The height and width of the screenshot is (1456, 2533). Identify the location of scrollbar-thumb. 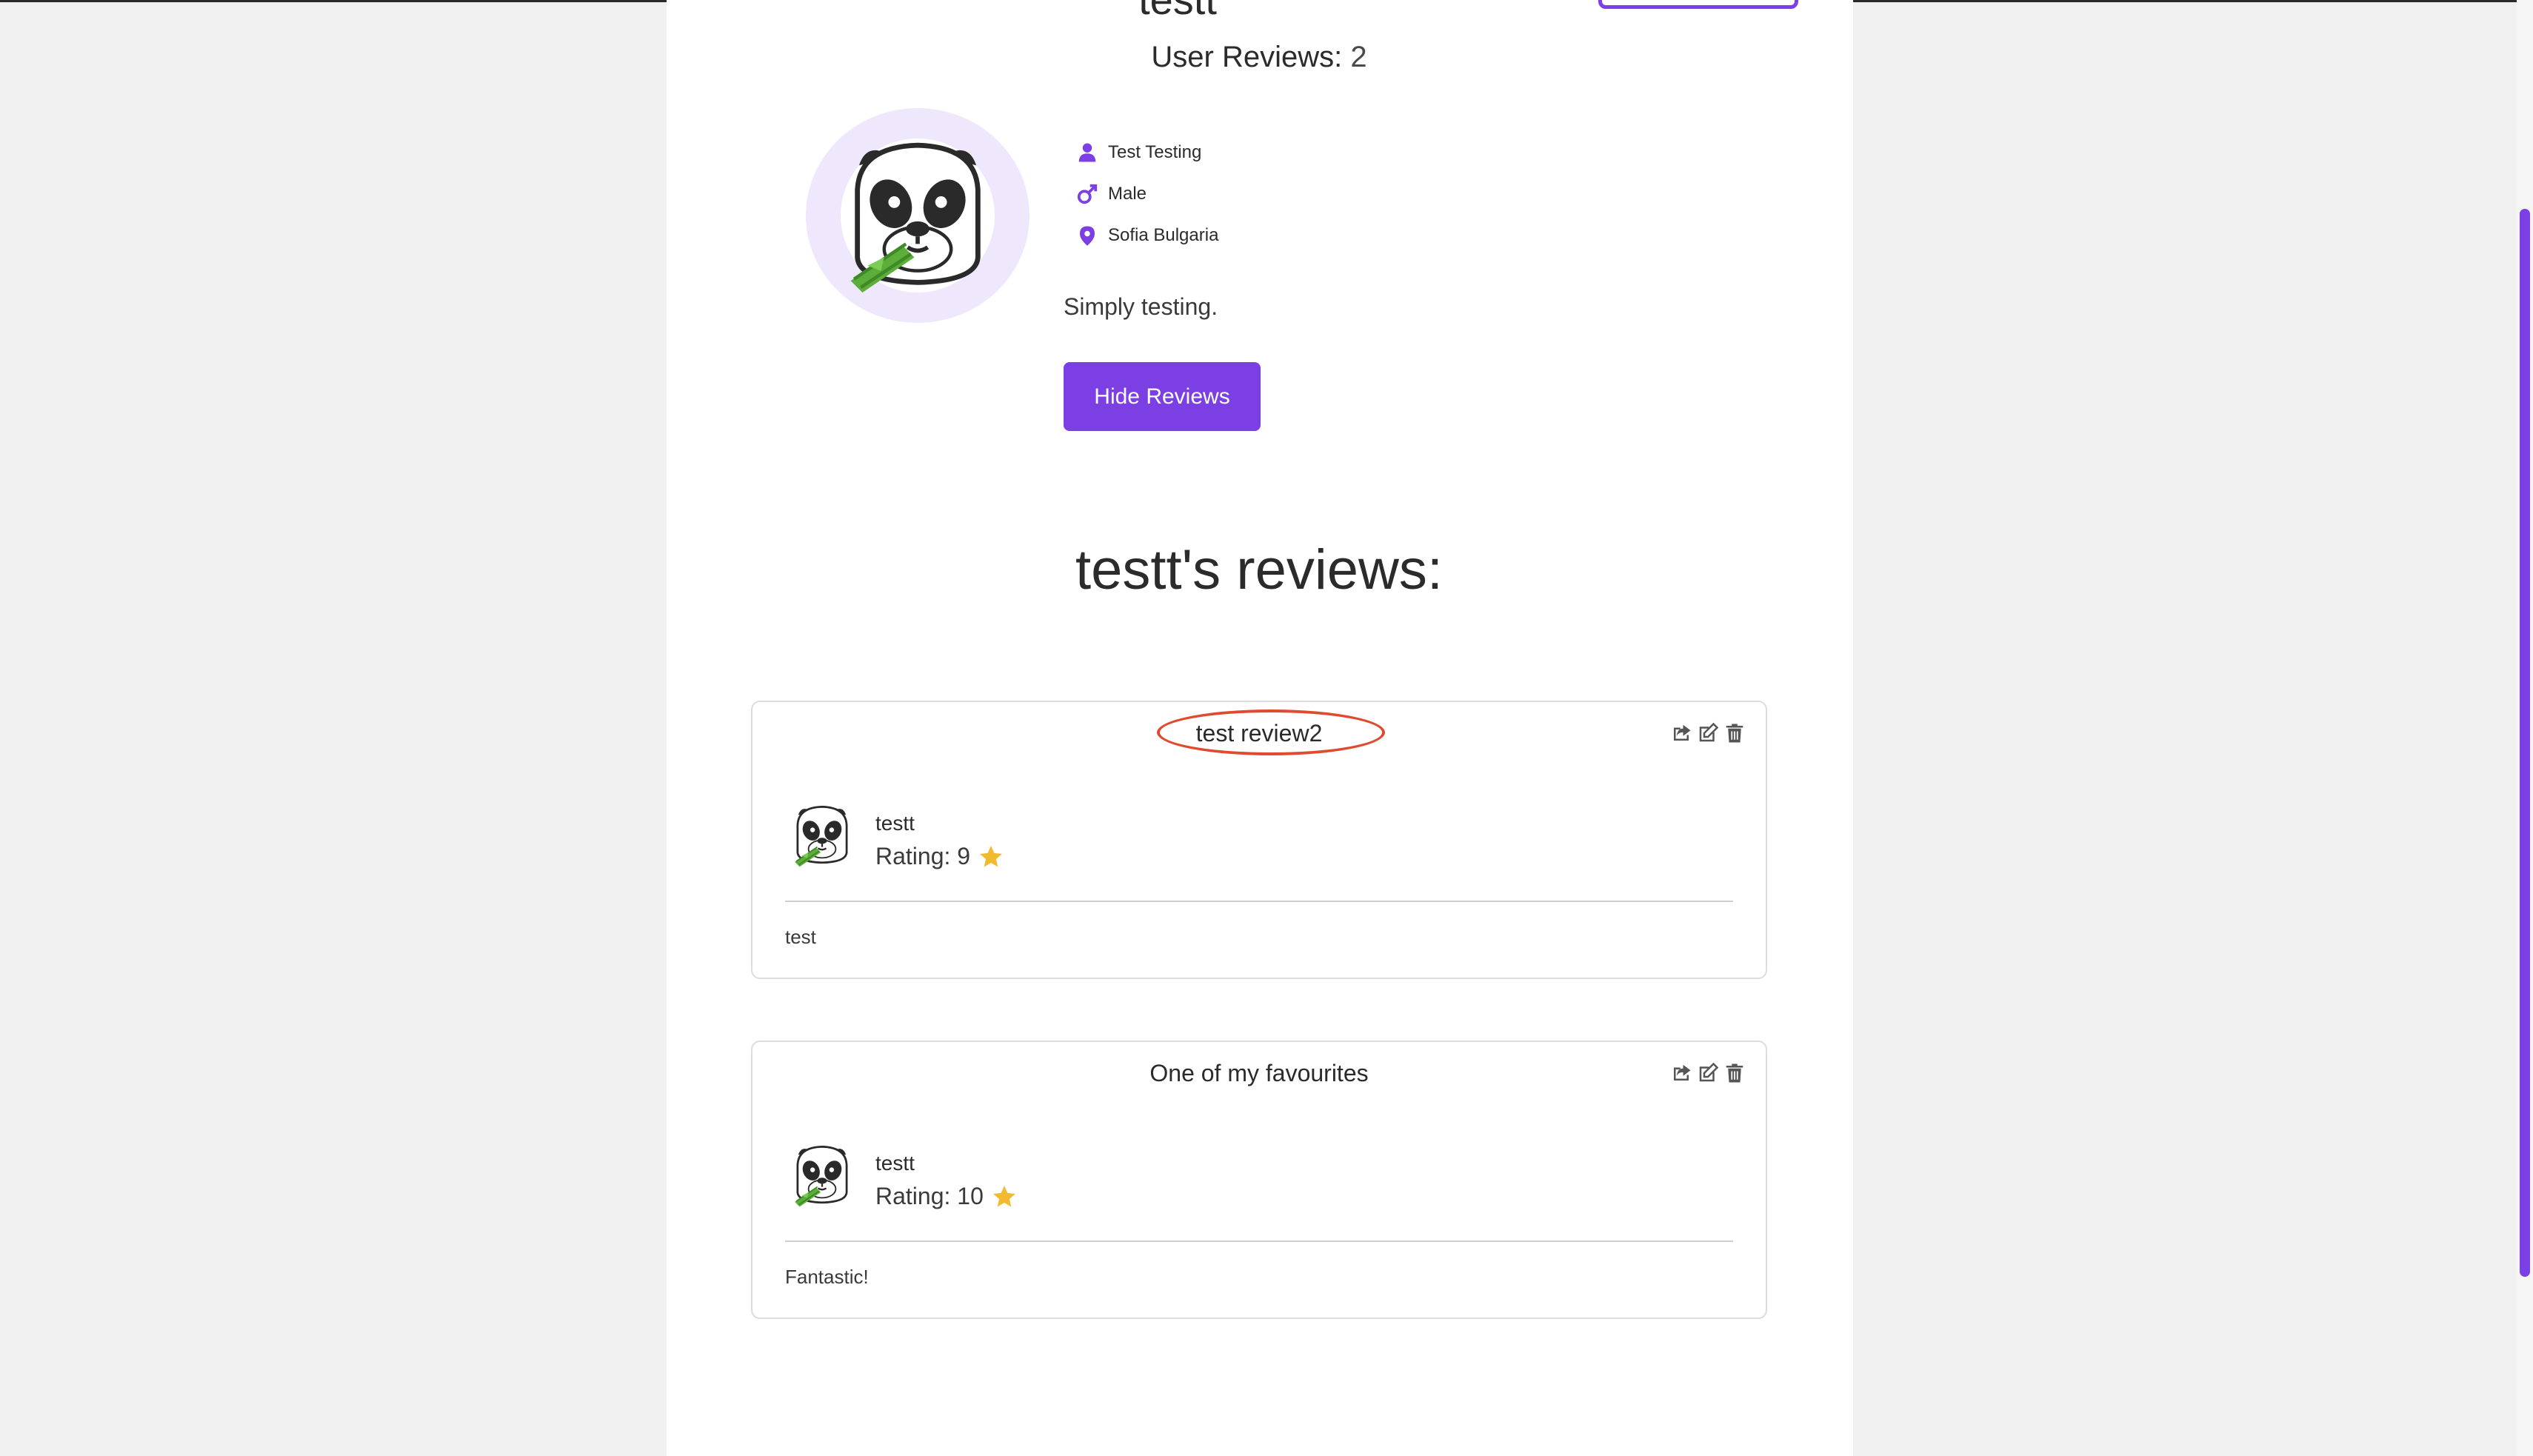
(2525, 743).